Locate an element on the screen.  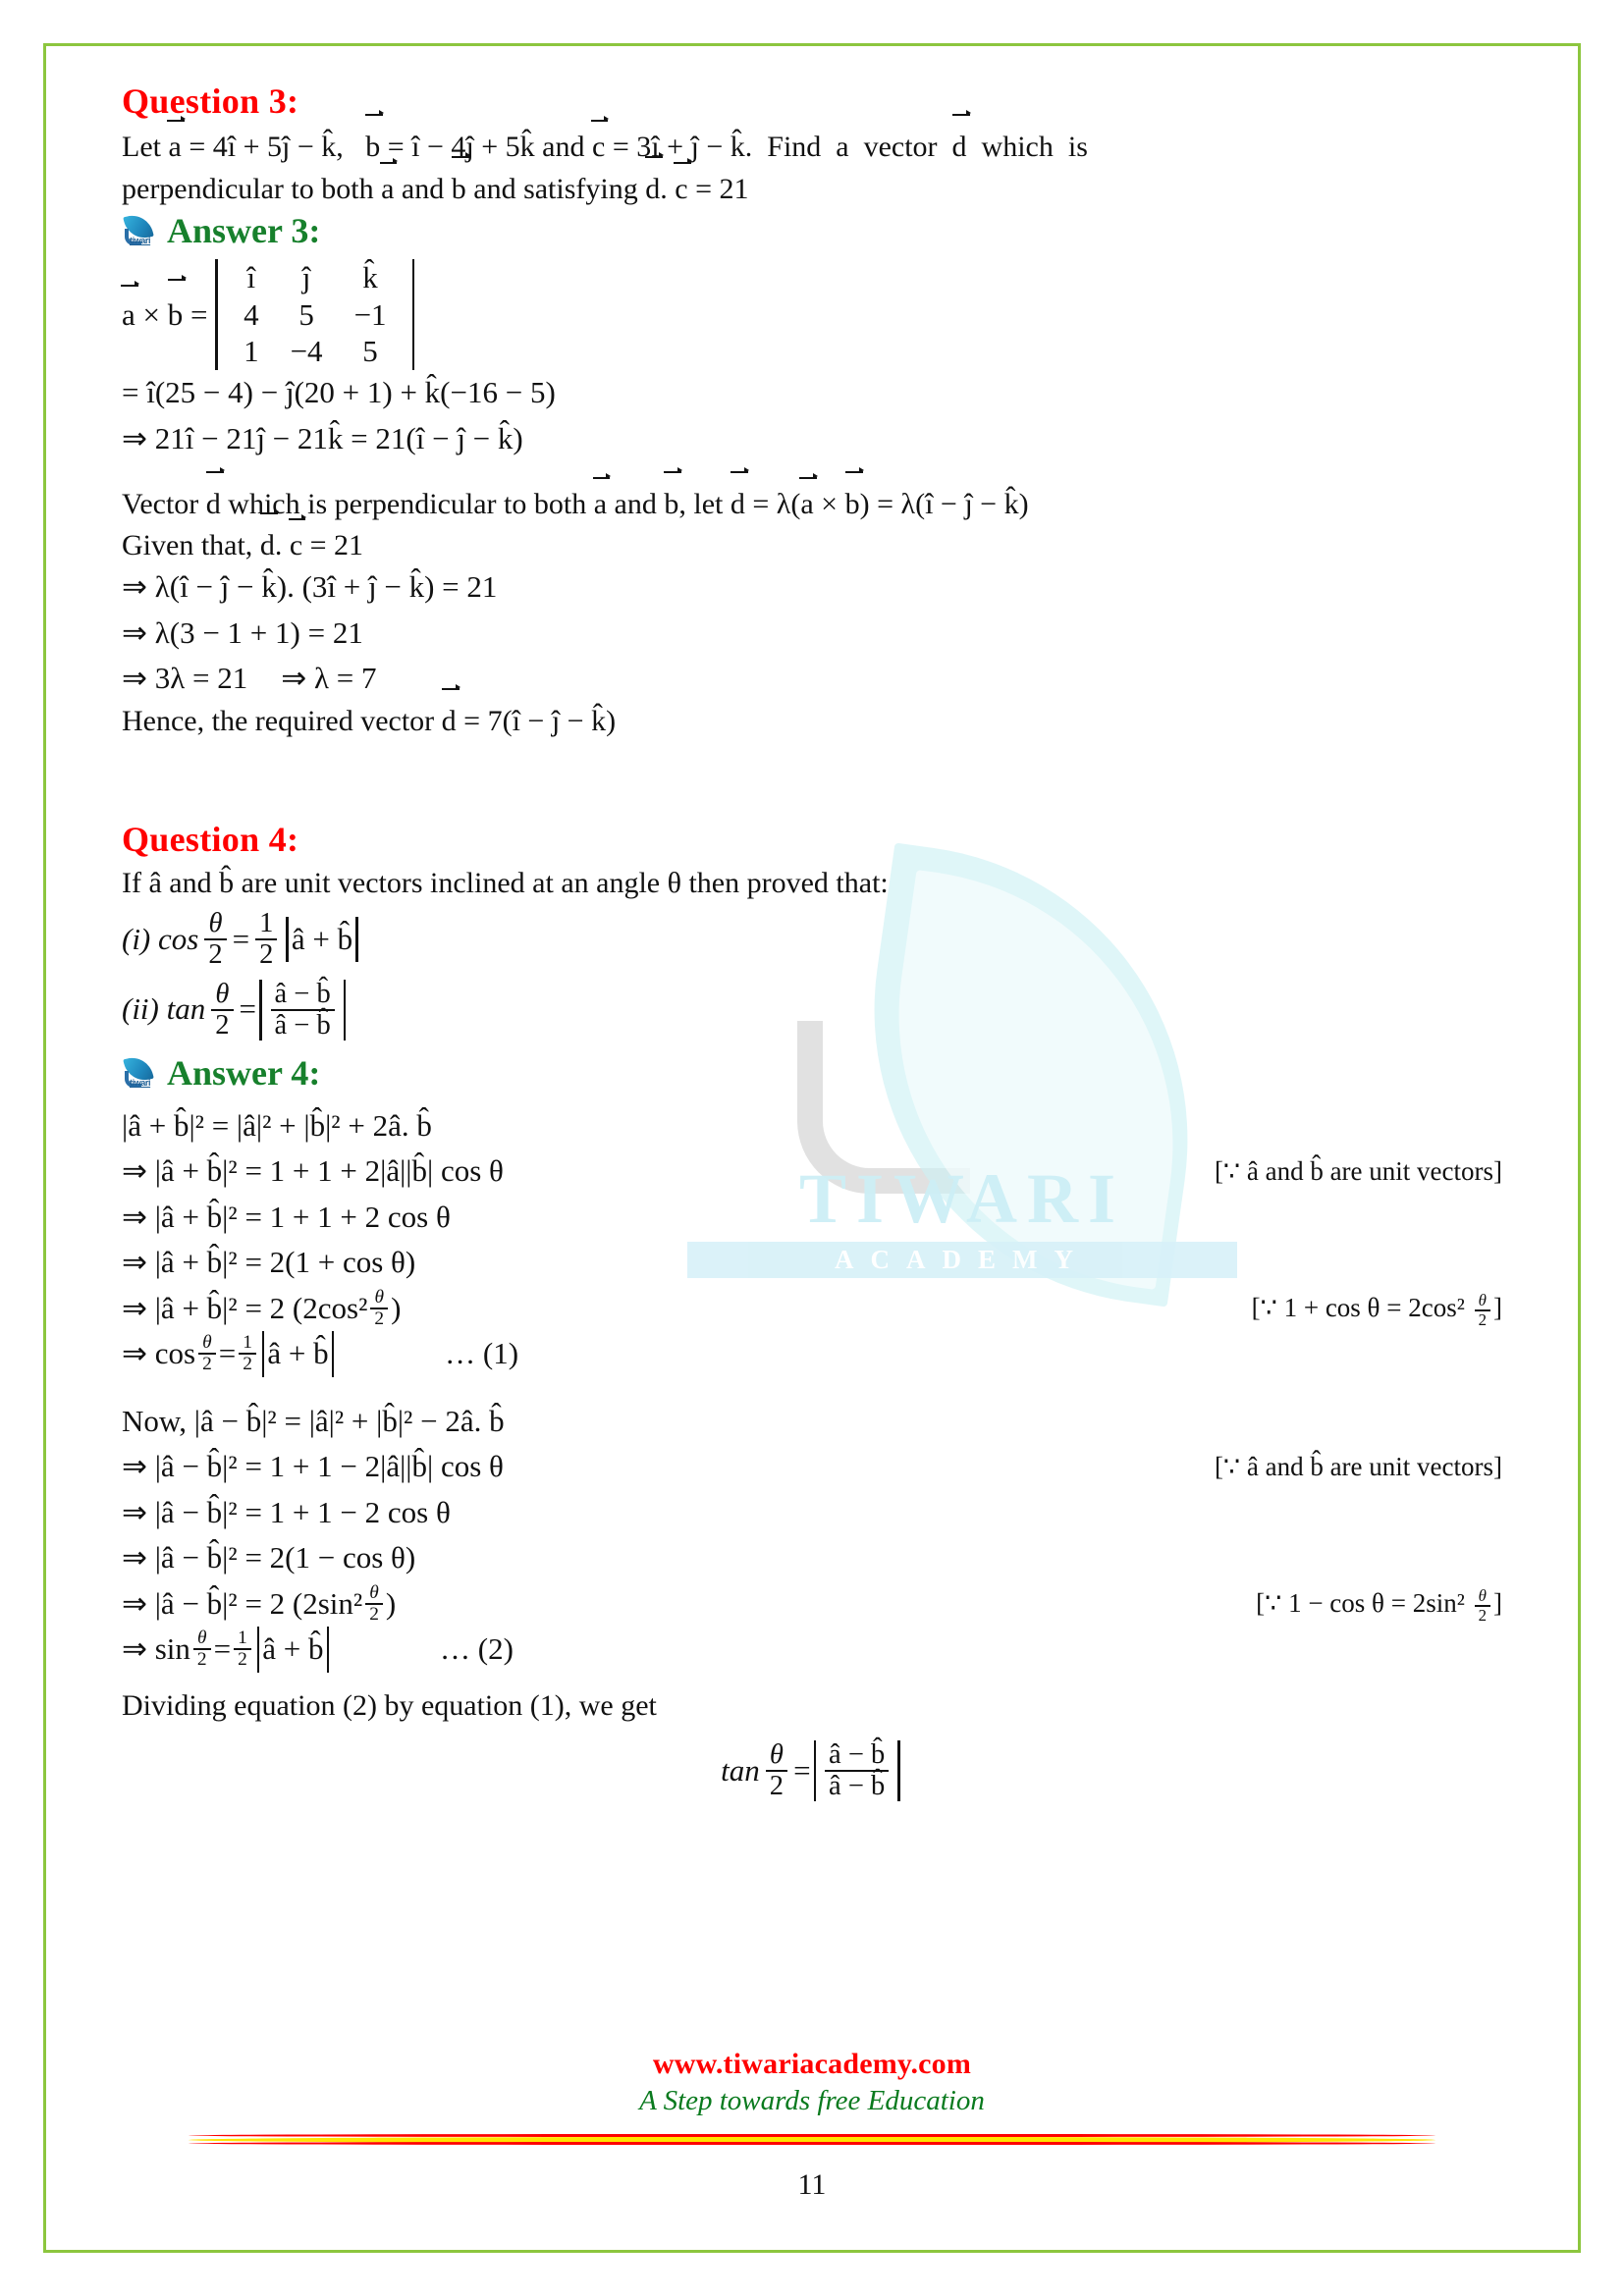
q4-minus-line-1: ⇒ |â − b̂|² = 1 + 1 − 2 cos θ is located at coordinates (812, 1513).